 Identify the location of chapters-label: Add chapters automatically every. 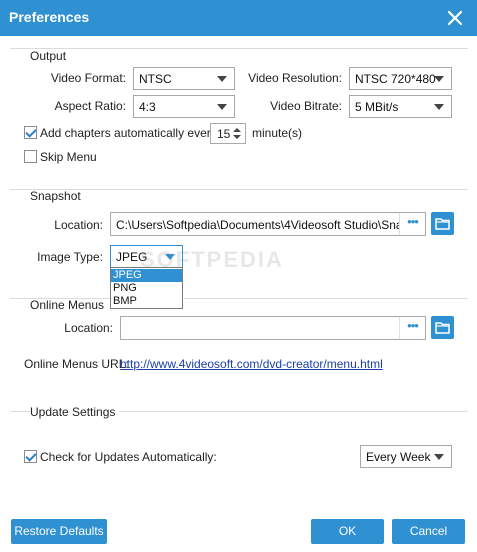
(128, 133).